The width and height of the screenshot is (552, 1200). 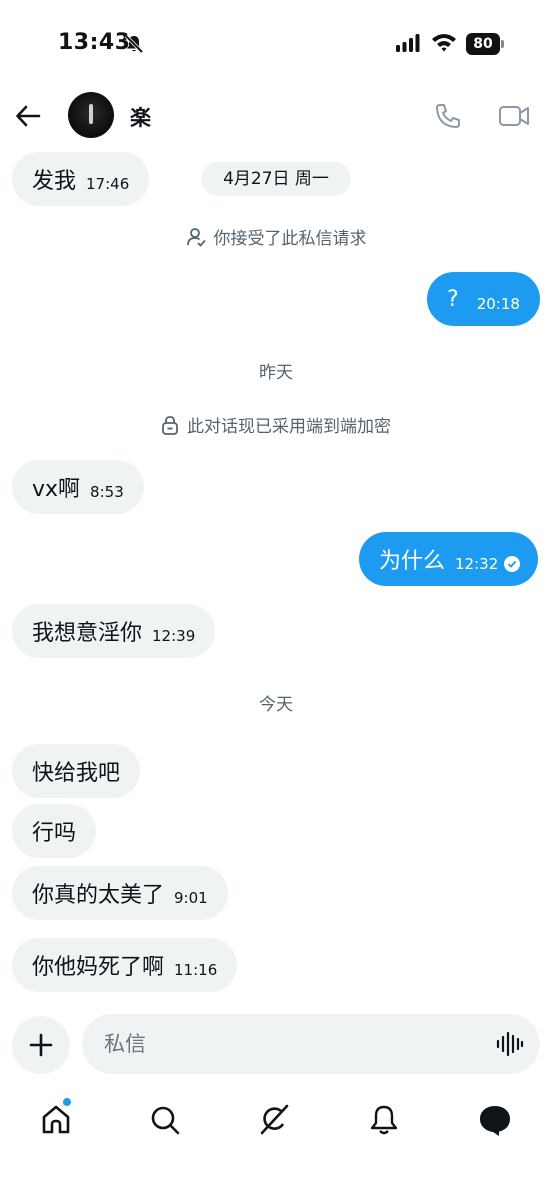 I want to click on video-call-icon, so click(x=514, y=116).